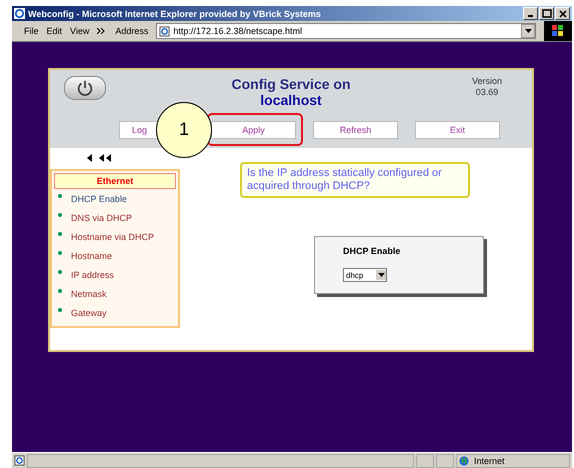 This screenshot has width=574, height=468. What do you see at coordinates (139, 130) in the screenshot?
I see `page-button: Log` at bounding box center [139, 130].